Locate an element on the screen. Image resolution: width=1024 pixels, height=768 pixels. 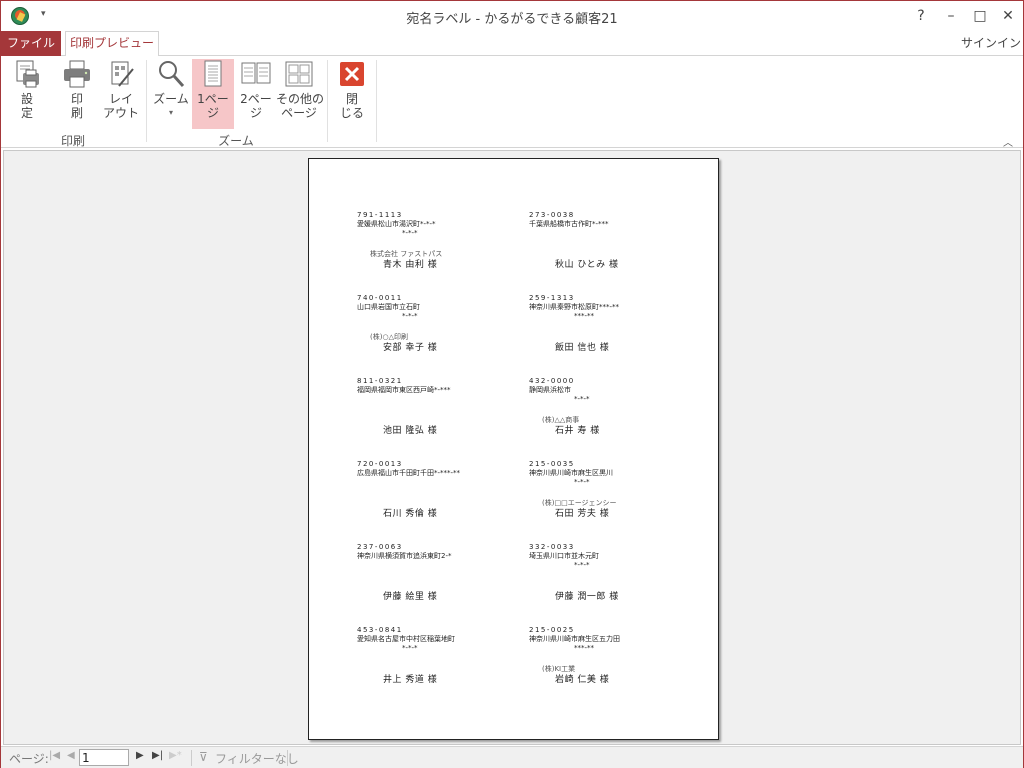
recipient-name: 井上 秀道 様 is located at coordinates (410, 680).